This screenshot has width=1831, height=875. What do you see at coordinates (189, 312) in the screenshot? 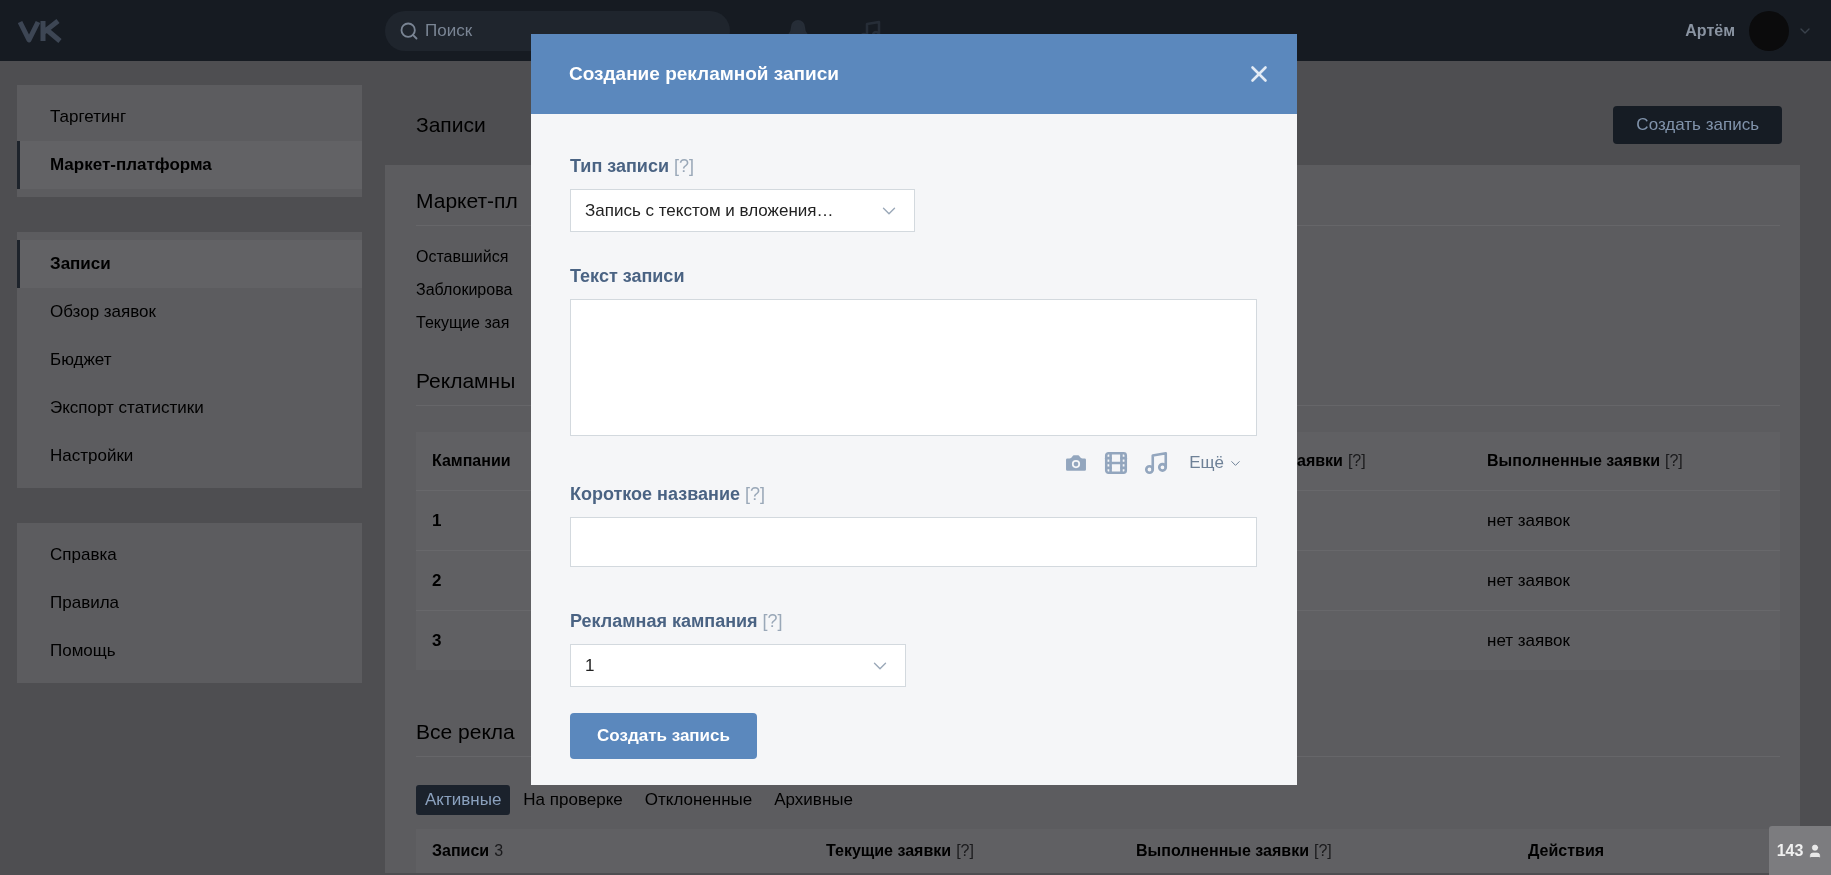
I see `sidebar-item: Обзор заявок` at bounding box center [189, 312].